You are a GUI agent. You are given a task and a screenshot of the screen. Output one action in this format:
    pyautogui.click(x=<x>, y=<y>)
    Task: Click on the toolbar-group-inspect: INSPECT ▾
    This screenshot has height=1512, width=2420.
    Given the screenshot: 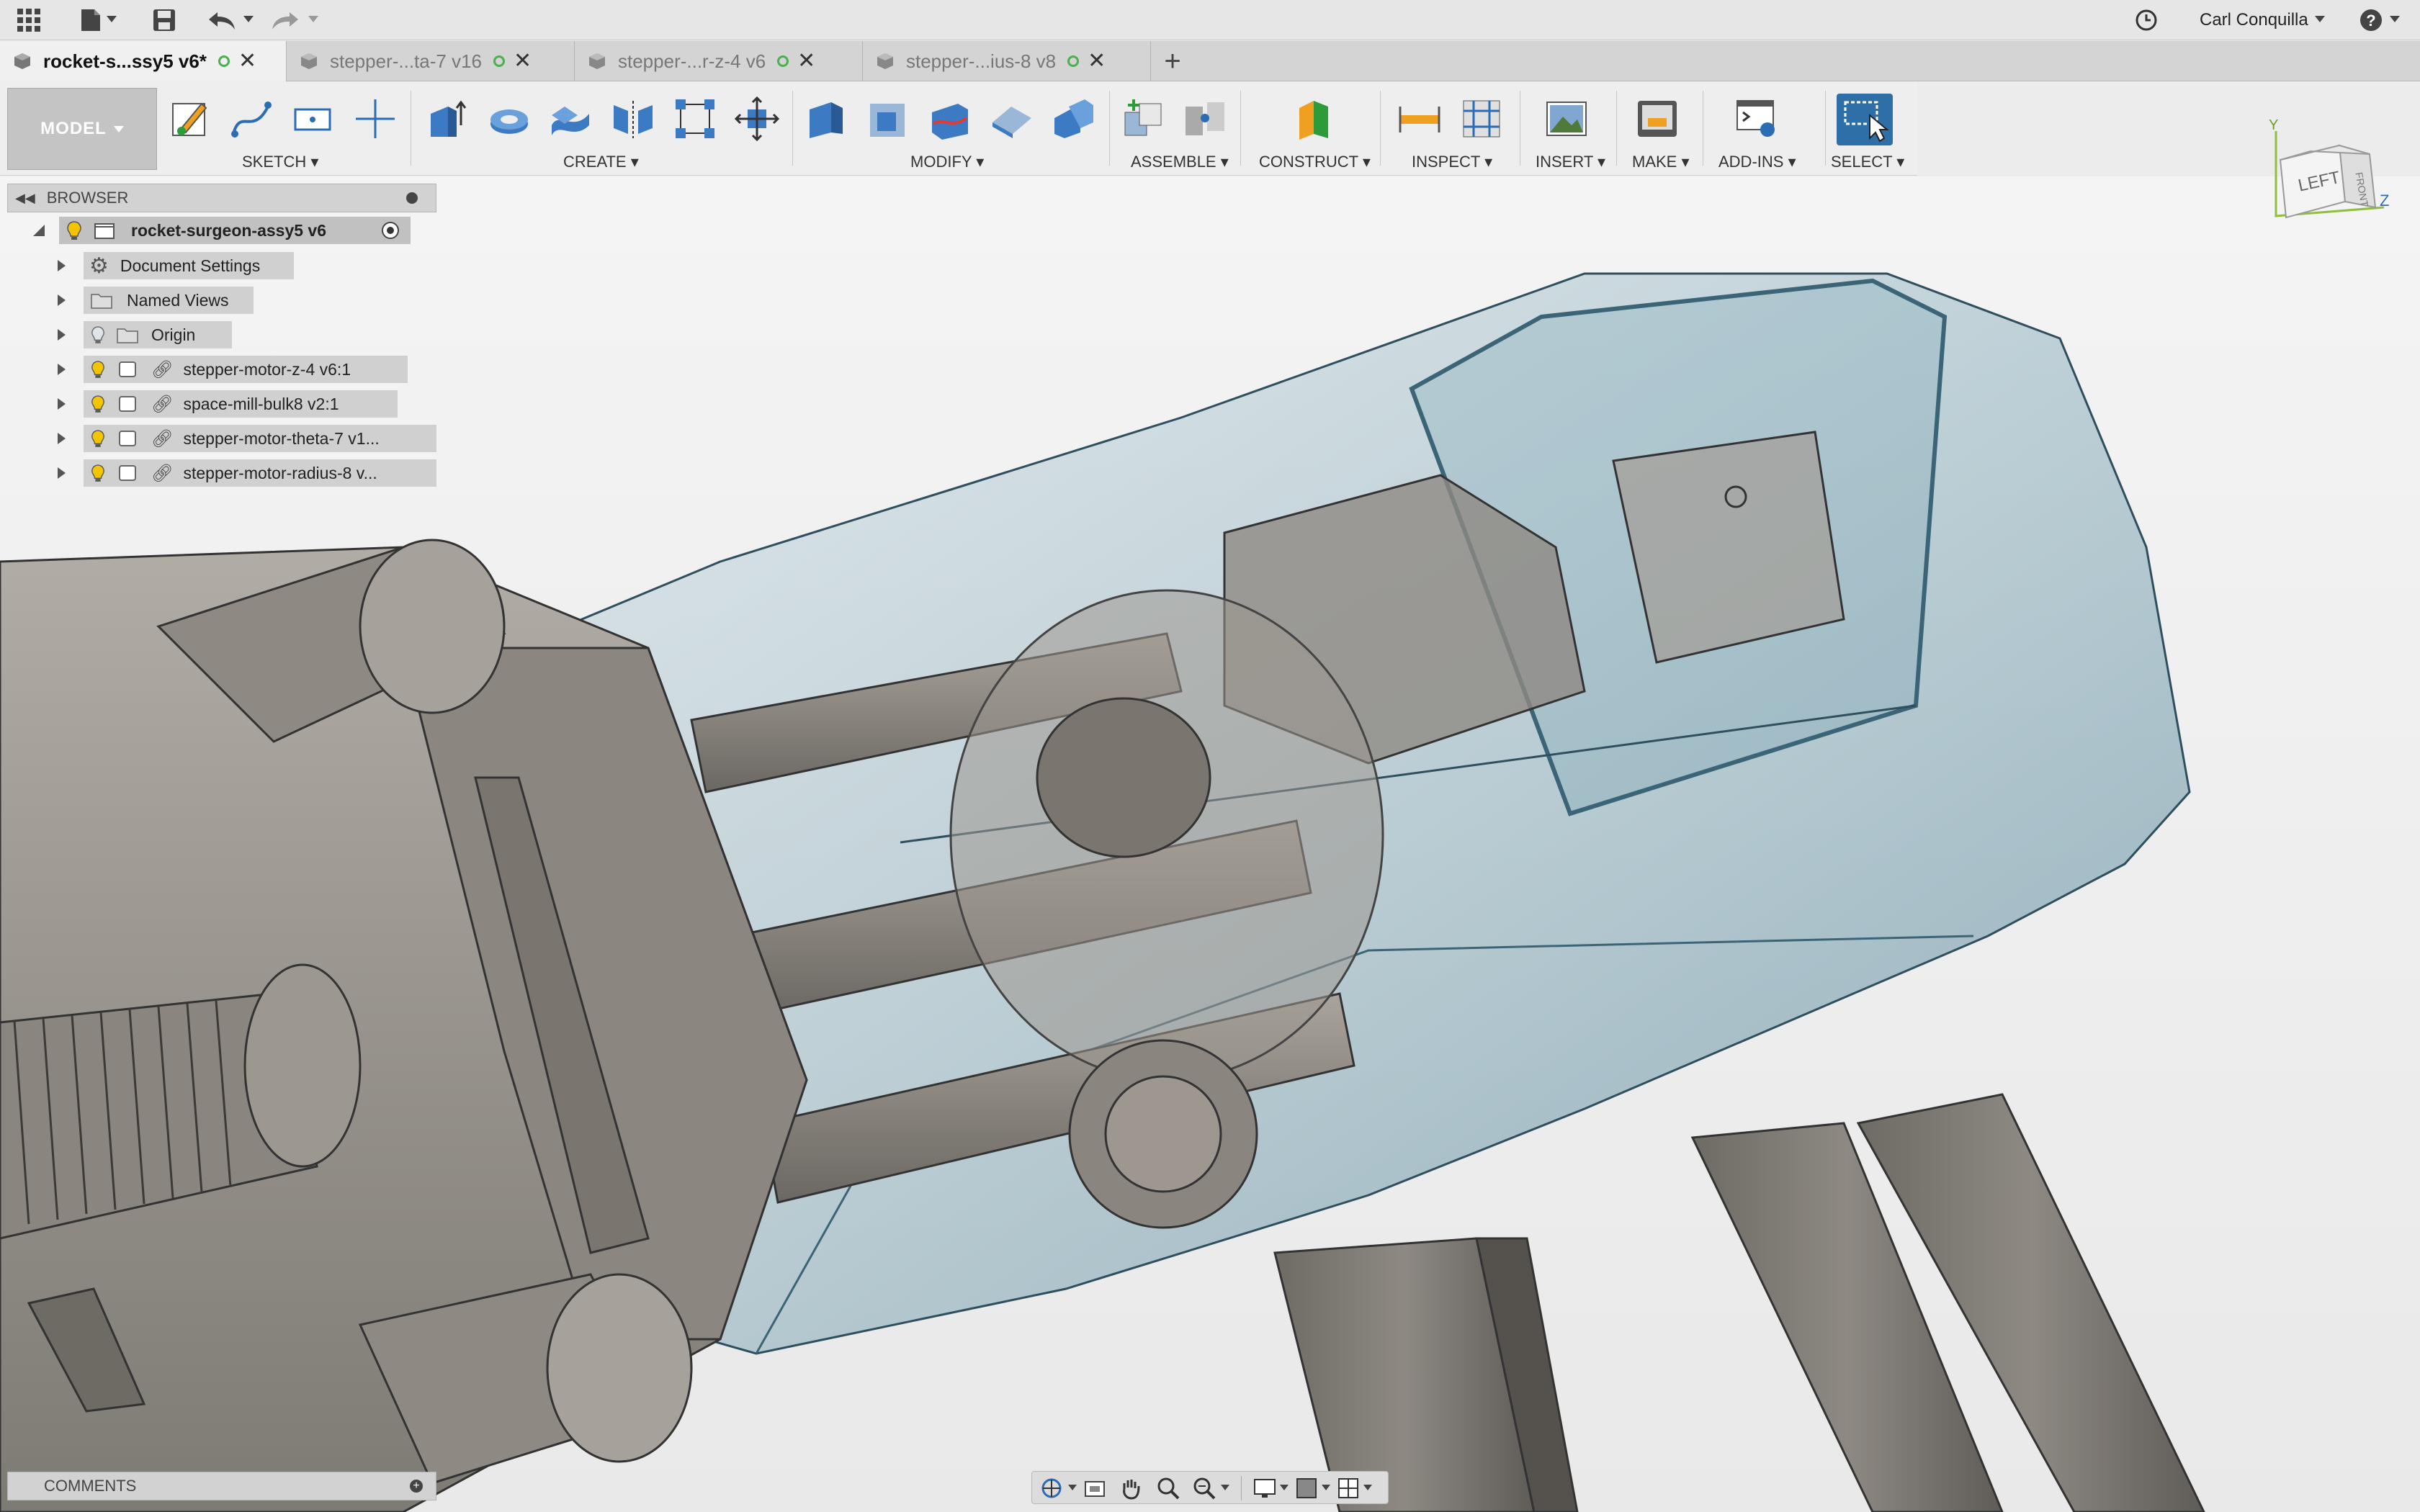 What is the action you would take?
    pyautogui.click(x=1452, y=162)
    